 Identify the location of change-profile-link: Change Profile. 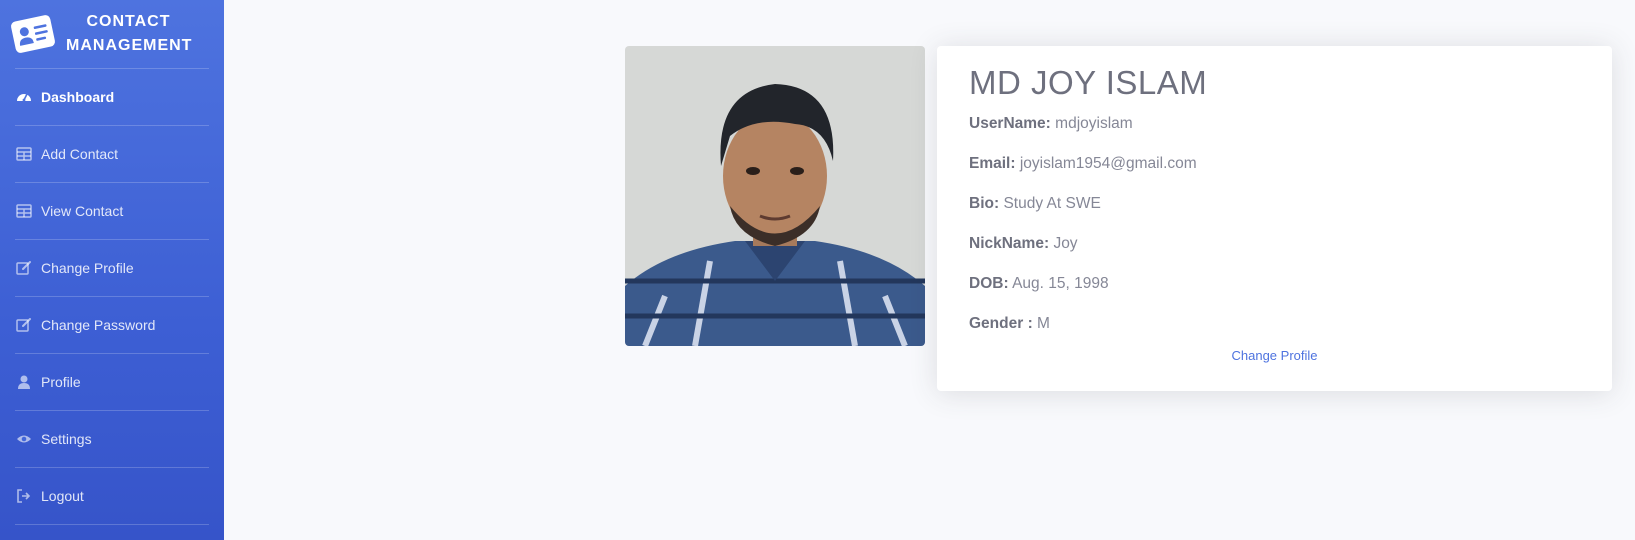
(1274, 355).